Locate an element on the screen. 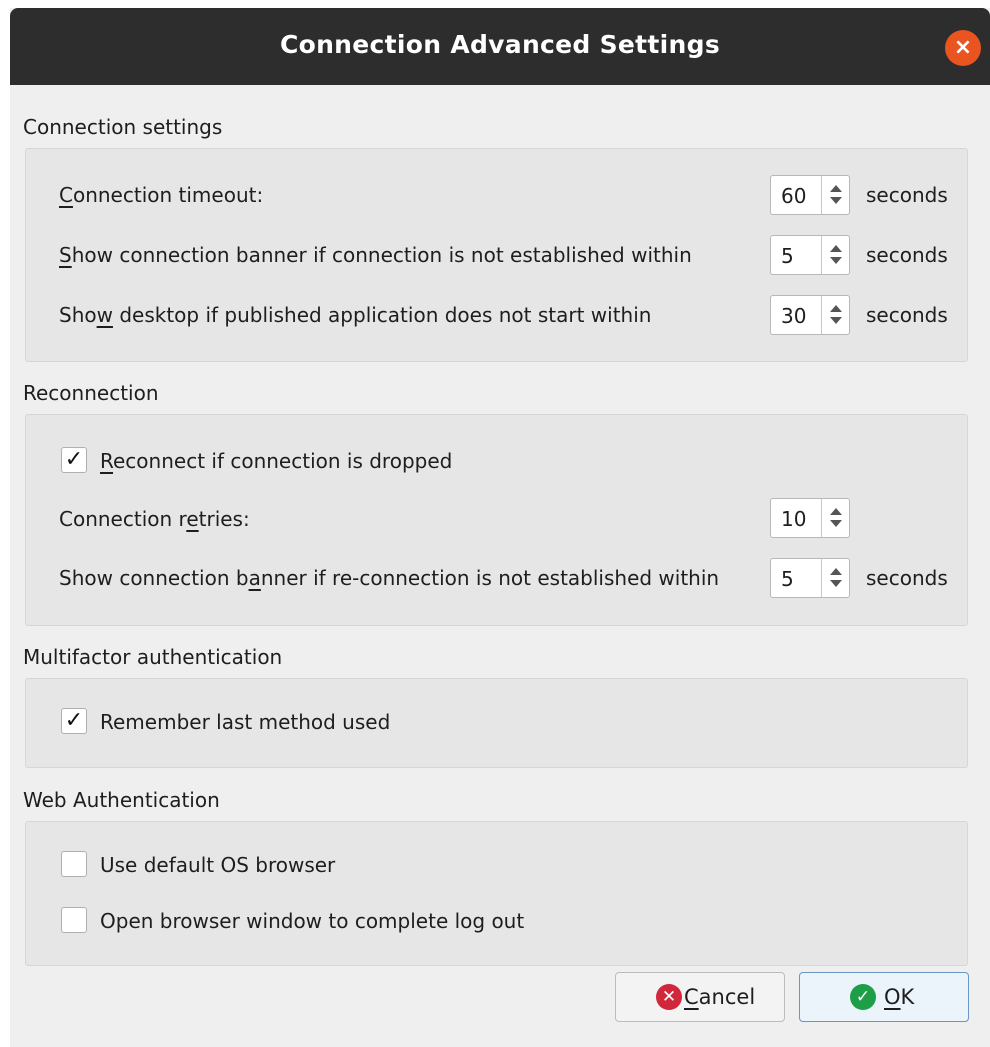 The width and height of the screenshot is (990, 1047). close-button: × is located at coordinates (963, 48).